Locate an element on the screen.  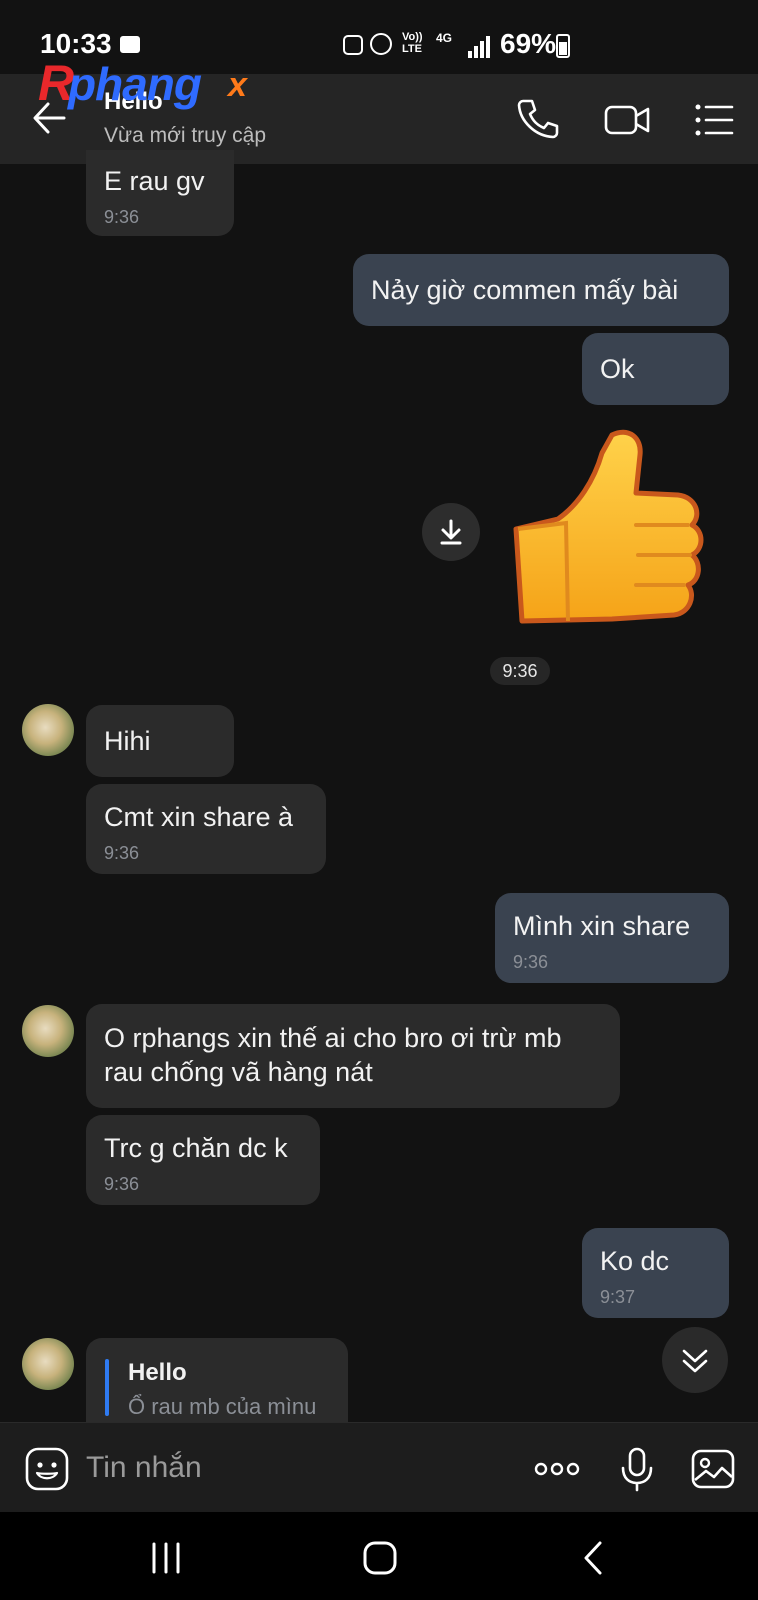
message-bubble-outgoing: Mình xin share 9:36 is located at coordinates (612, 938).